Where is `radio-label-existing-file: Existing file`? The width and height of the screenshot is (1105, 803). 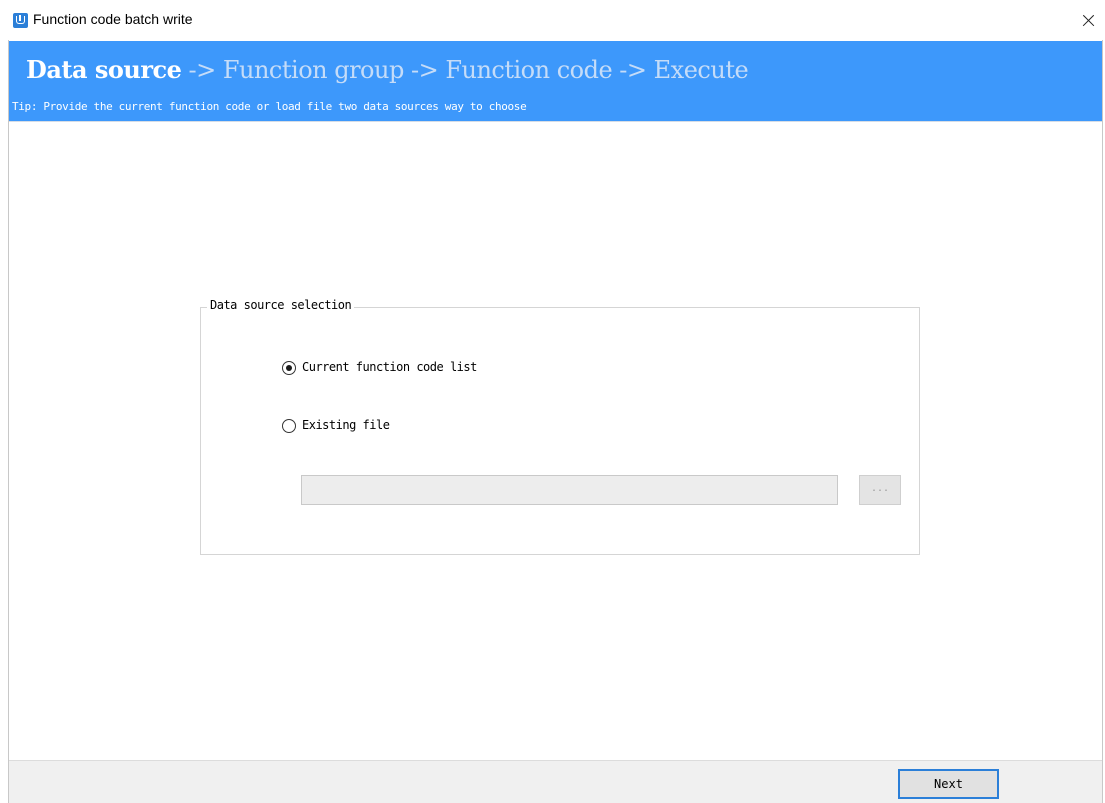 radio-label-existing-file: Existing file is located at coordinates (346, 425).